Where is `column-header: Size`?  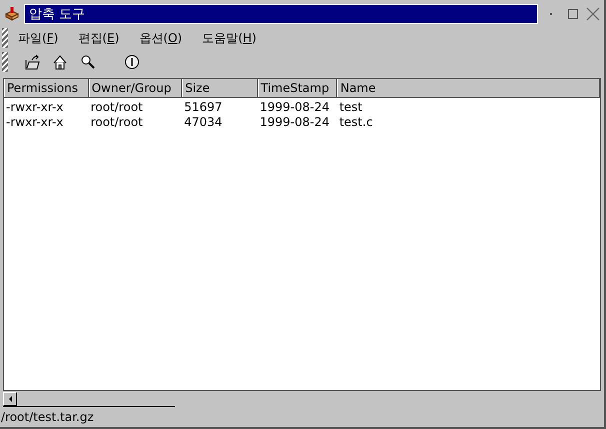 column-header: Size is located at coordinates (220, 87).